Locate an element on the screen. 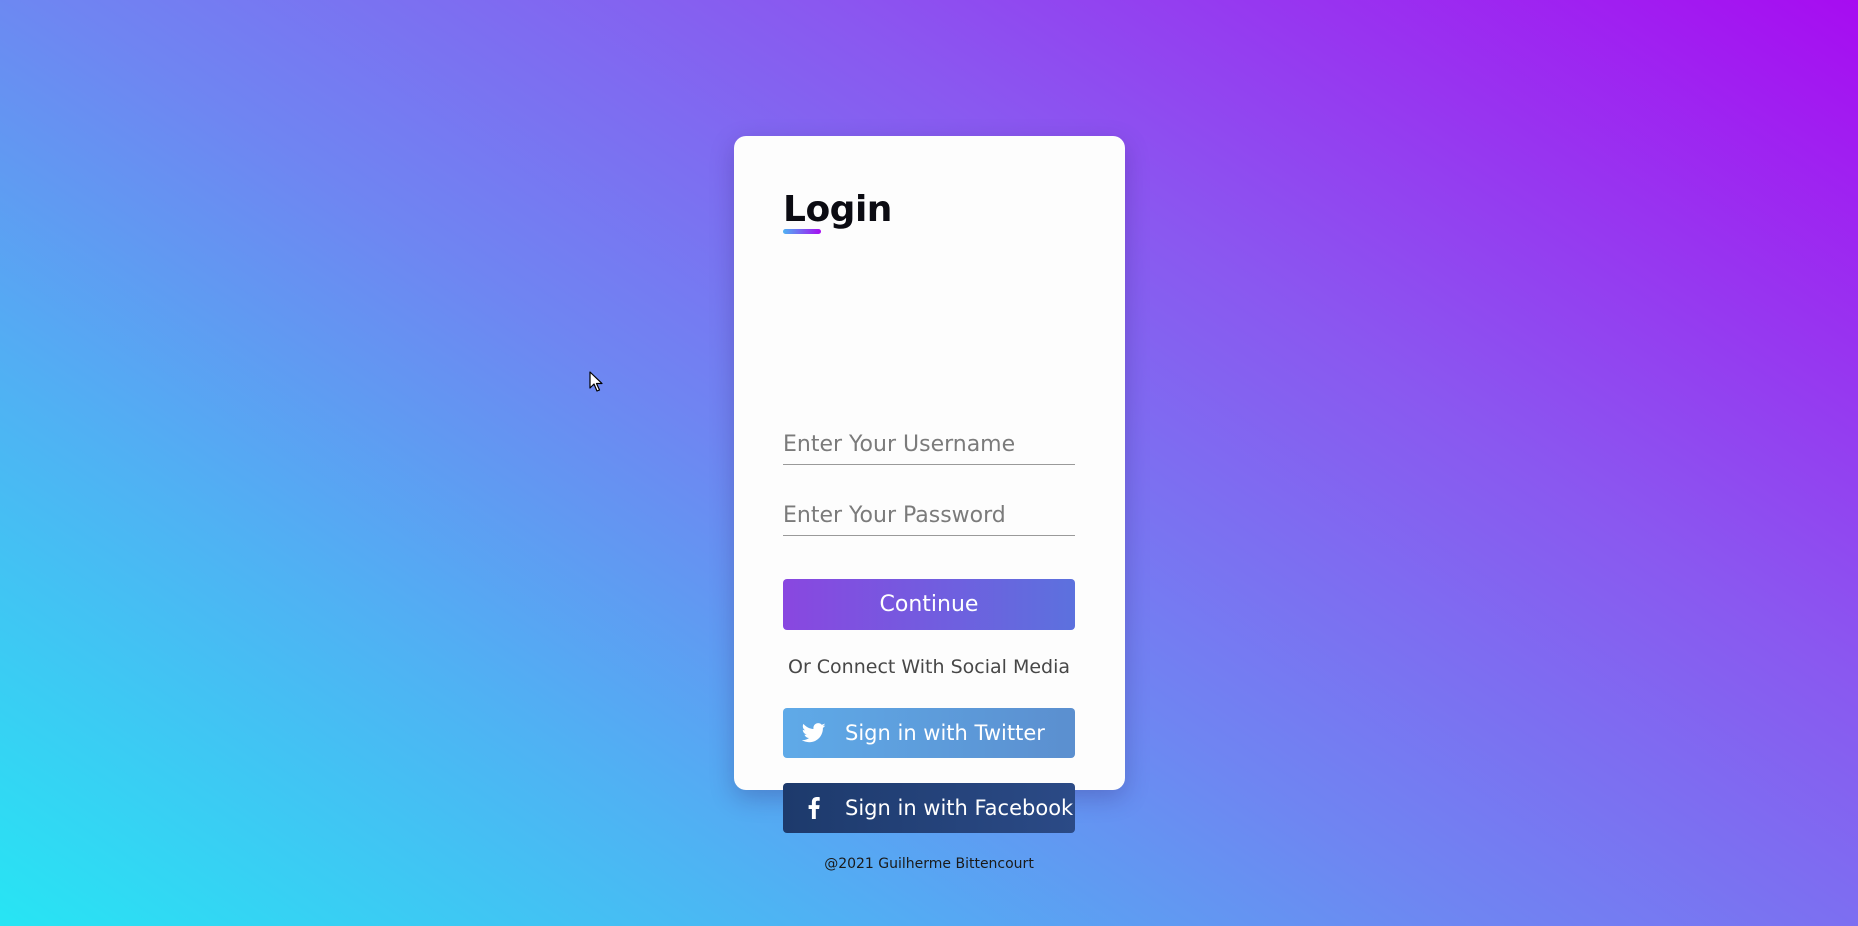  password-input is located at coordinates (929, 516).